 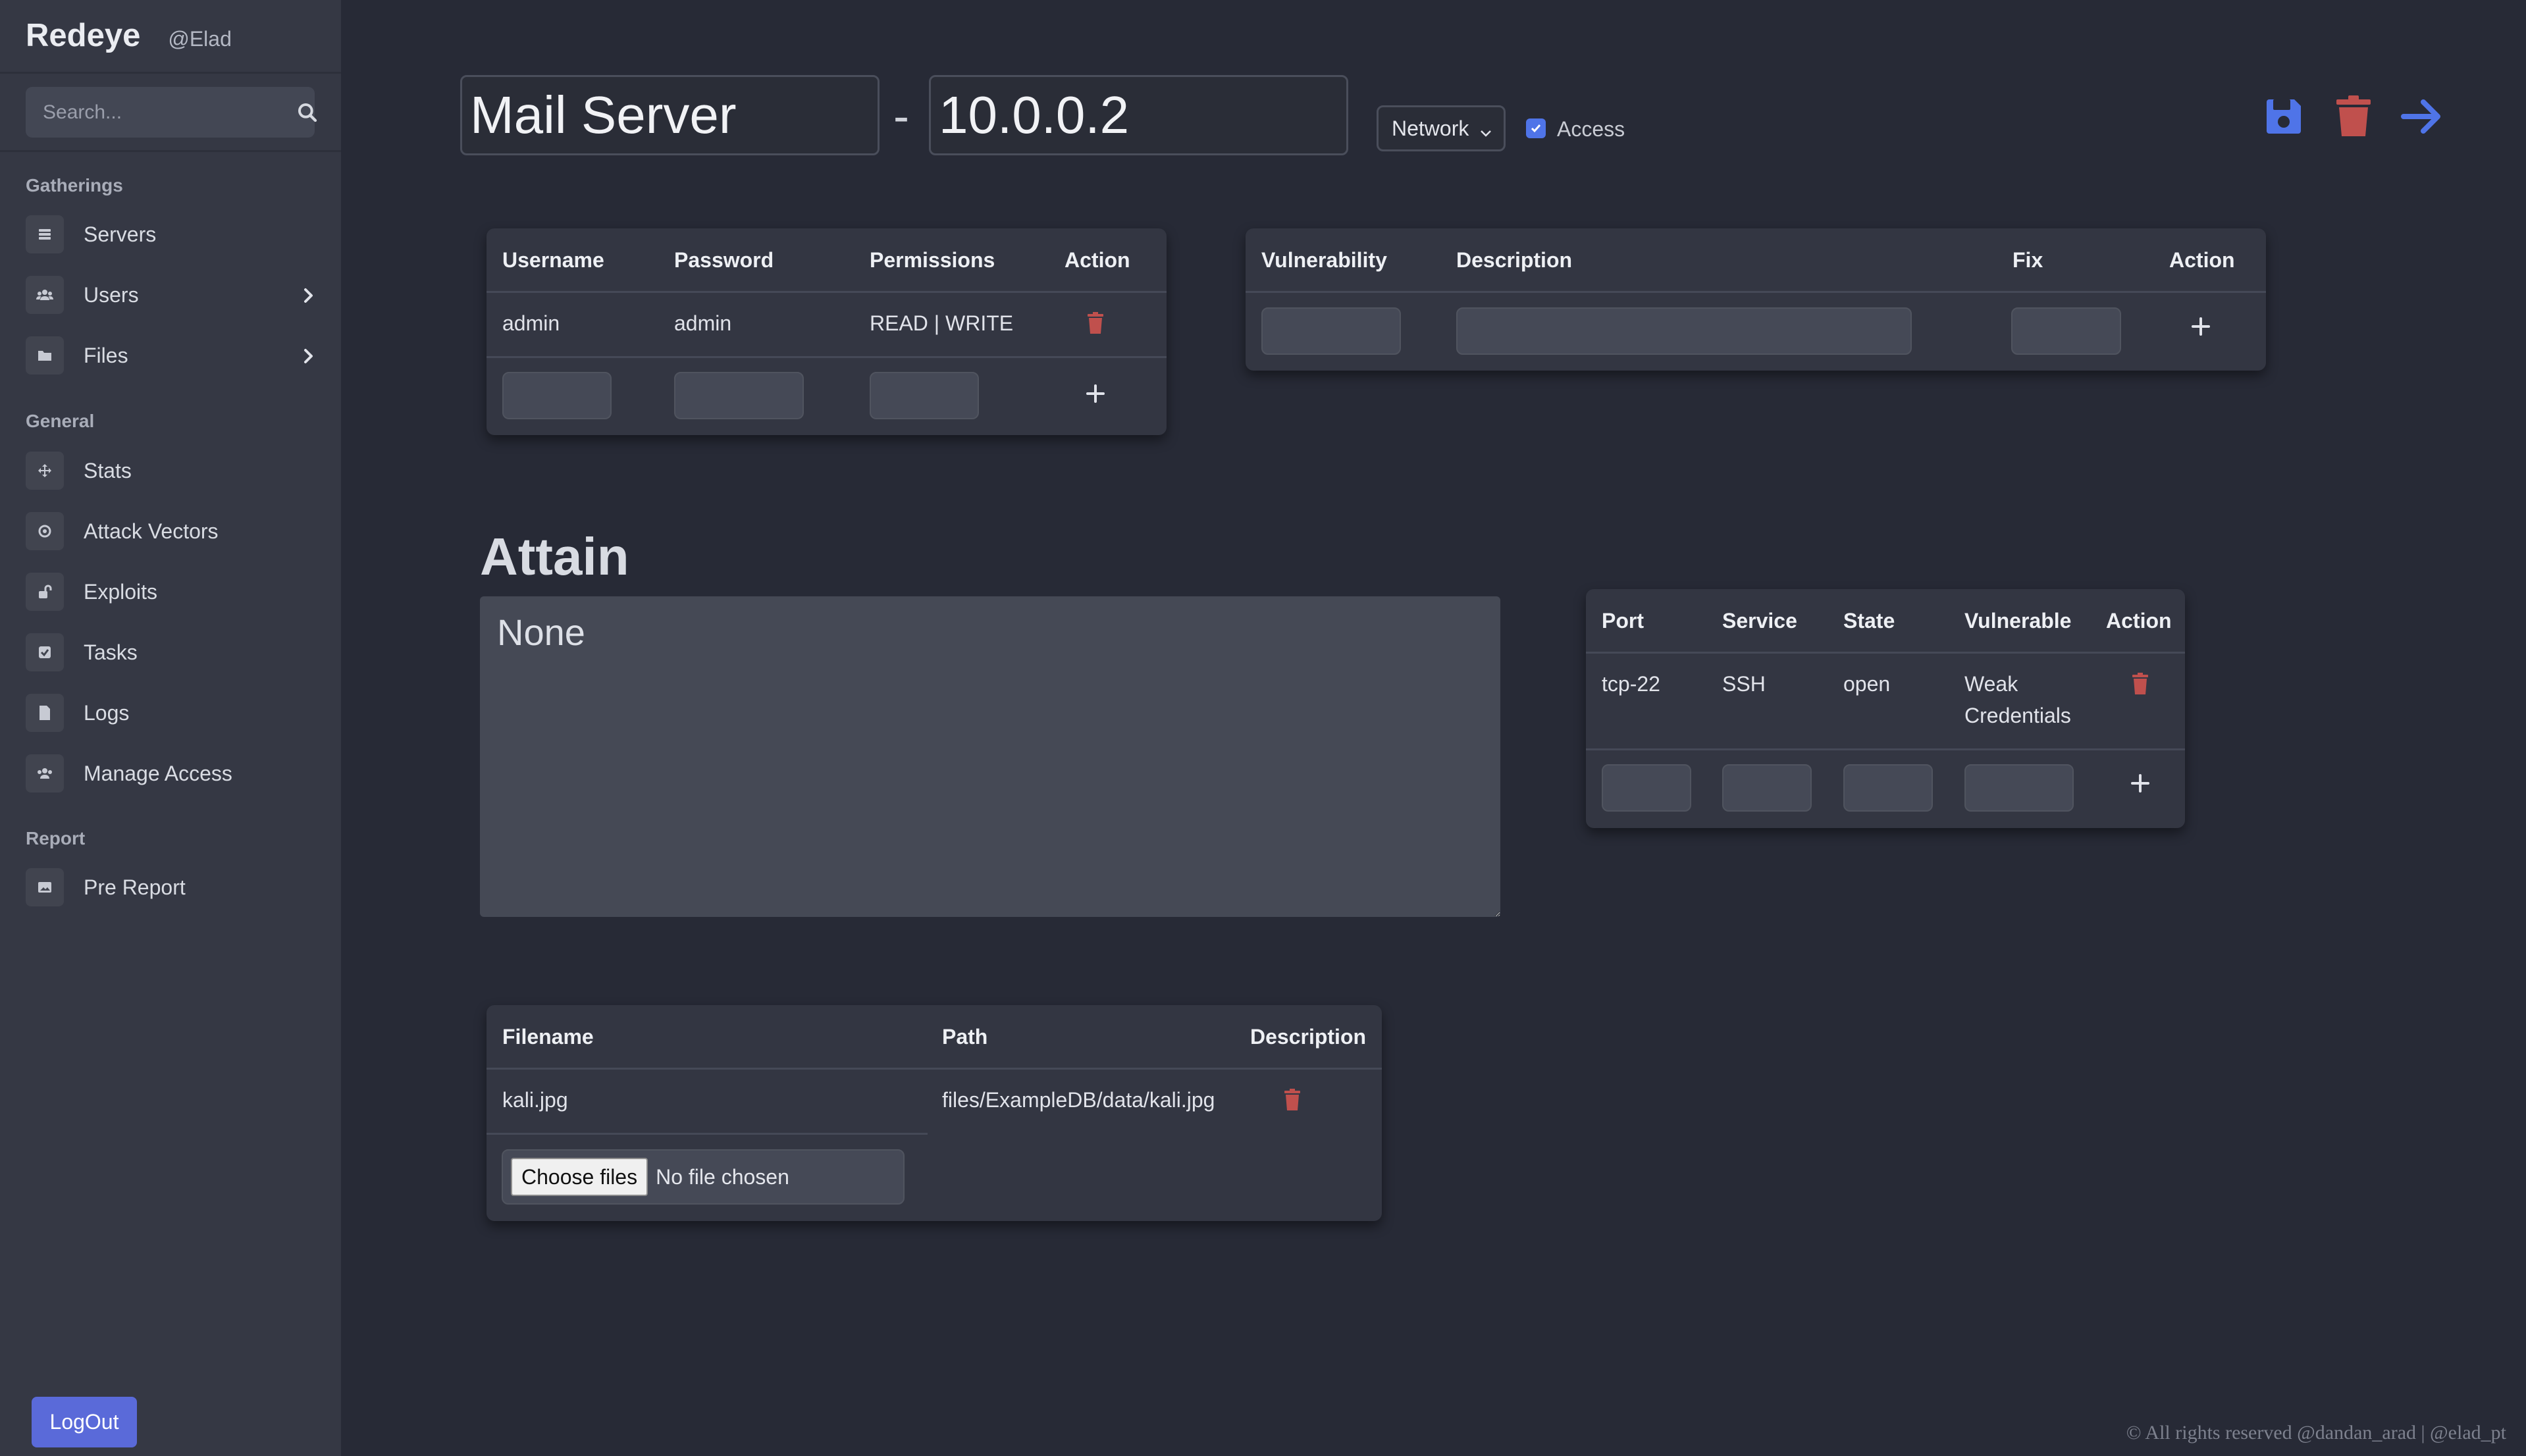 What do you see at coordinates (45, 592) in the screenshot?
I see `unlock-icon` at bounding box center [45, 592].